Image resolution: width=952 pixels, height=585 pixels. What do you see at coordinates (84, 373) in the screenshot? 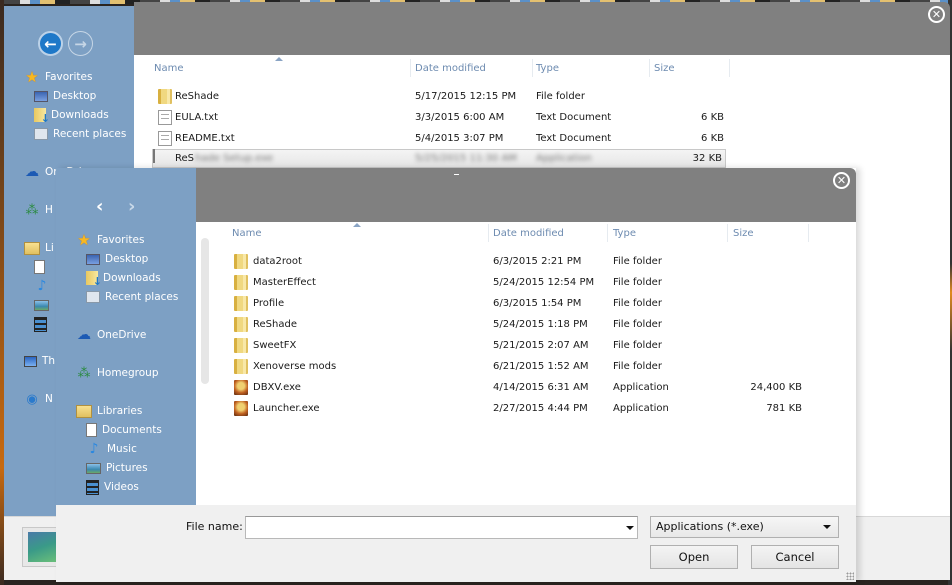
I see `homegroup-icon: ⁂` at bounding box center [84, 373].